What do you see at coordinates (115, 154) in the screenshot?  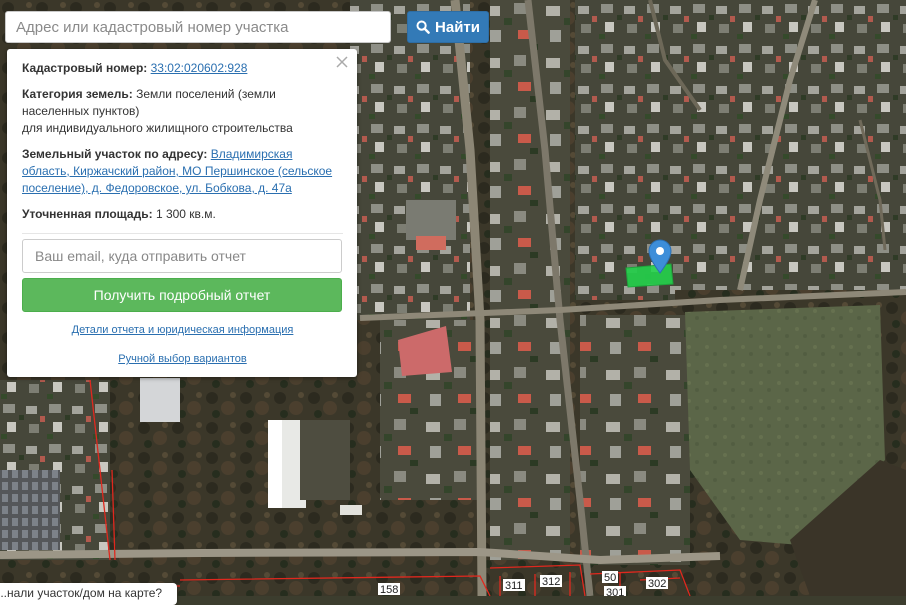 I see `address-label: Земельный участок по адресу:` at bounding box center [115, 154].